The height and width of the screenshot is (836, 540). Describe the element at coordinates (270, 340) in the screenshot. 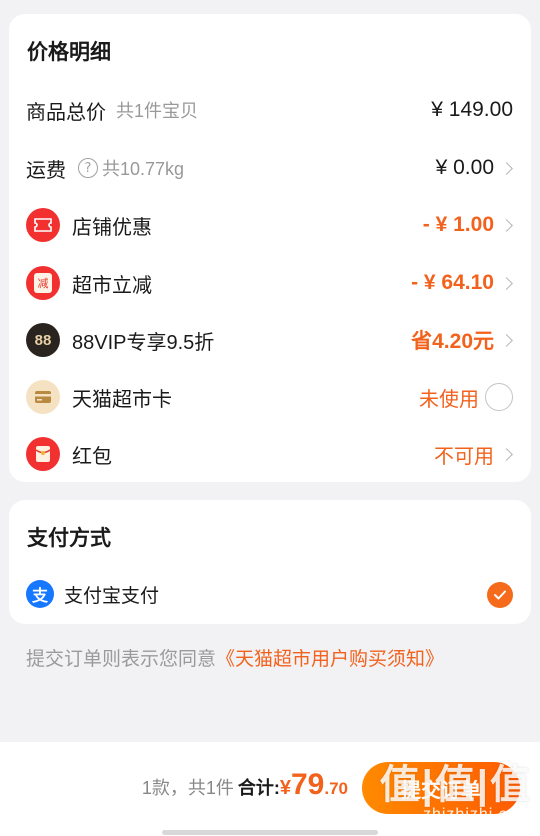

I see `vip-row: 88 88VIP专享9.5折 省4.20元` at that location.